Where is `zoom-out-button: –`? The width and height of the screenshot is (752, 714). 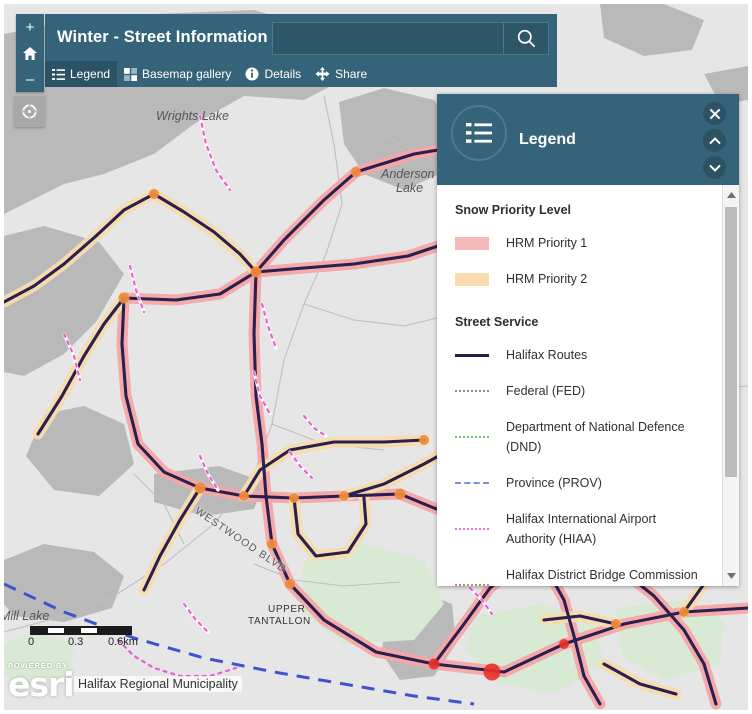 zoom-out-button: – is located at coordinates (30, 79).